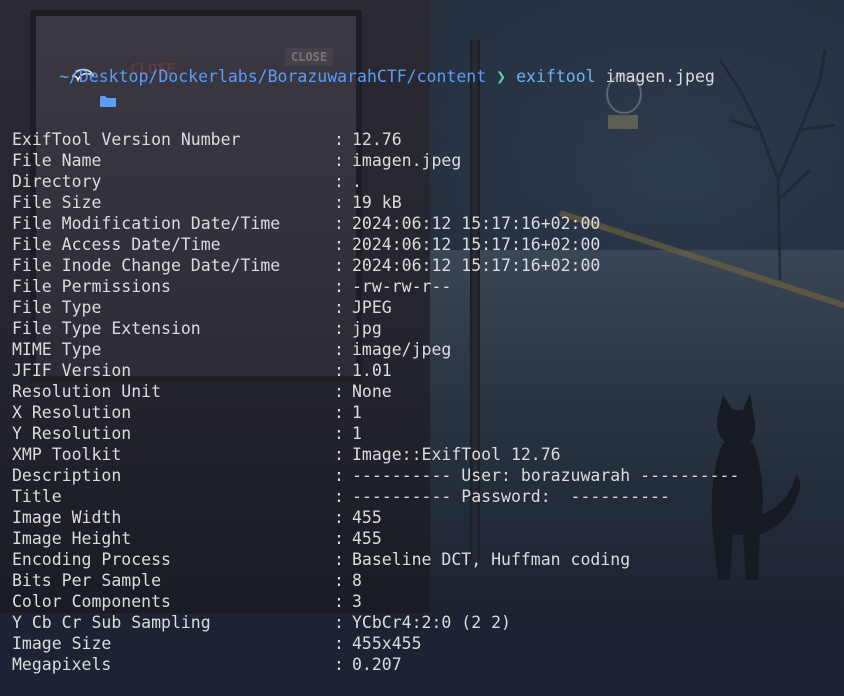 Image resolution: width=844 pixels, height=696 pixels. What do you see at coordinates (91, 559) in the screenshot?
I see `exif-key: Encoding Process` at bounding box center [91, 559].